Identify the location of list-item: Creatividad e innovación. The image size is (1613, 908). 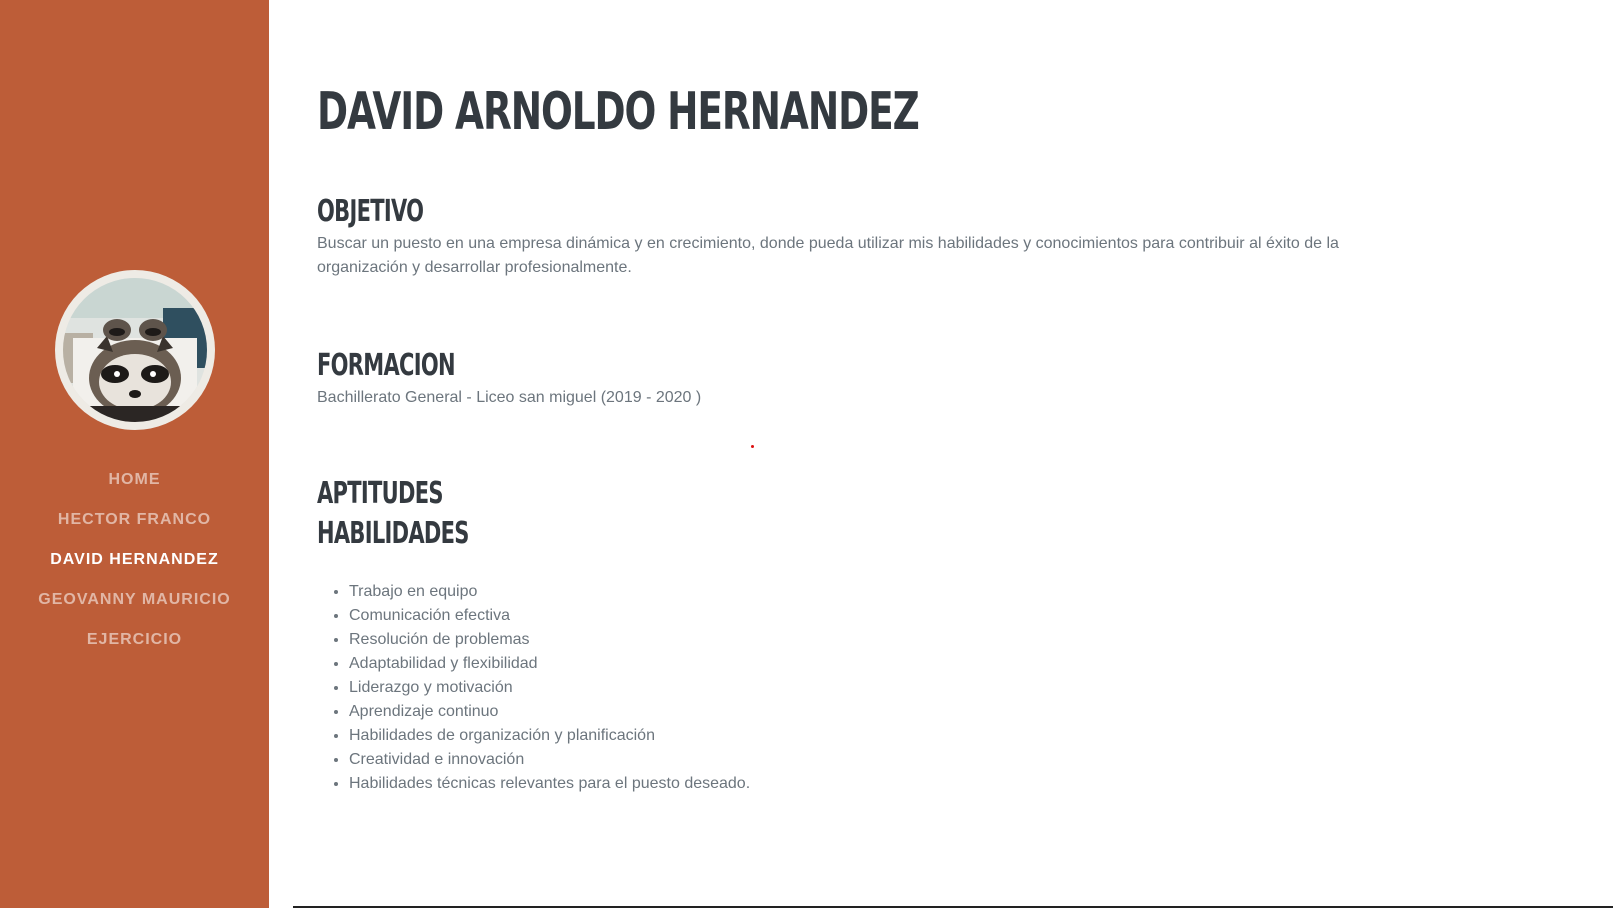
(981, 760).